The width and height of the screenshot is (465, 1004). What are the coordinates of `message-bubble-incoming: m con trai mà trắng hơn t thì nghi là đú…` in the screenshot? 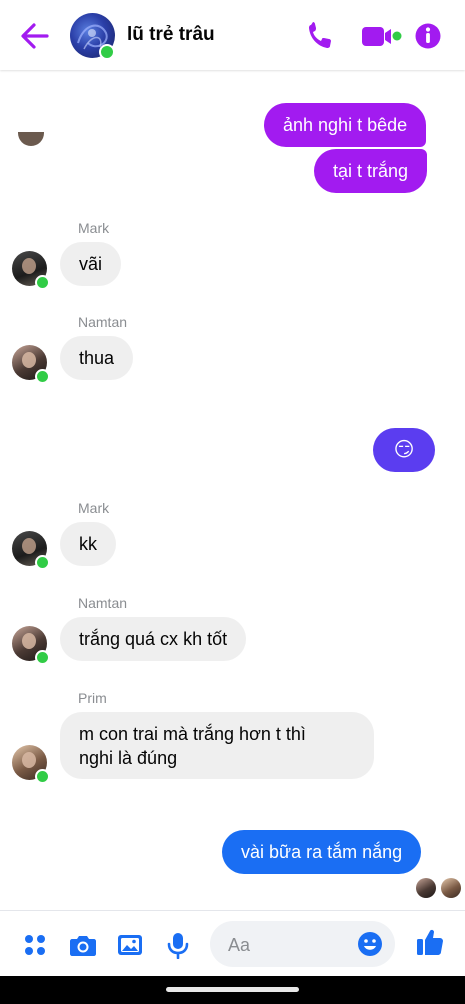 It's located at (217, 745).